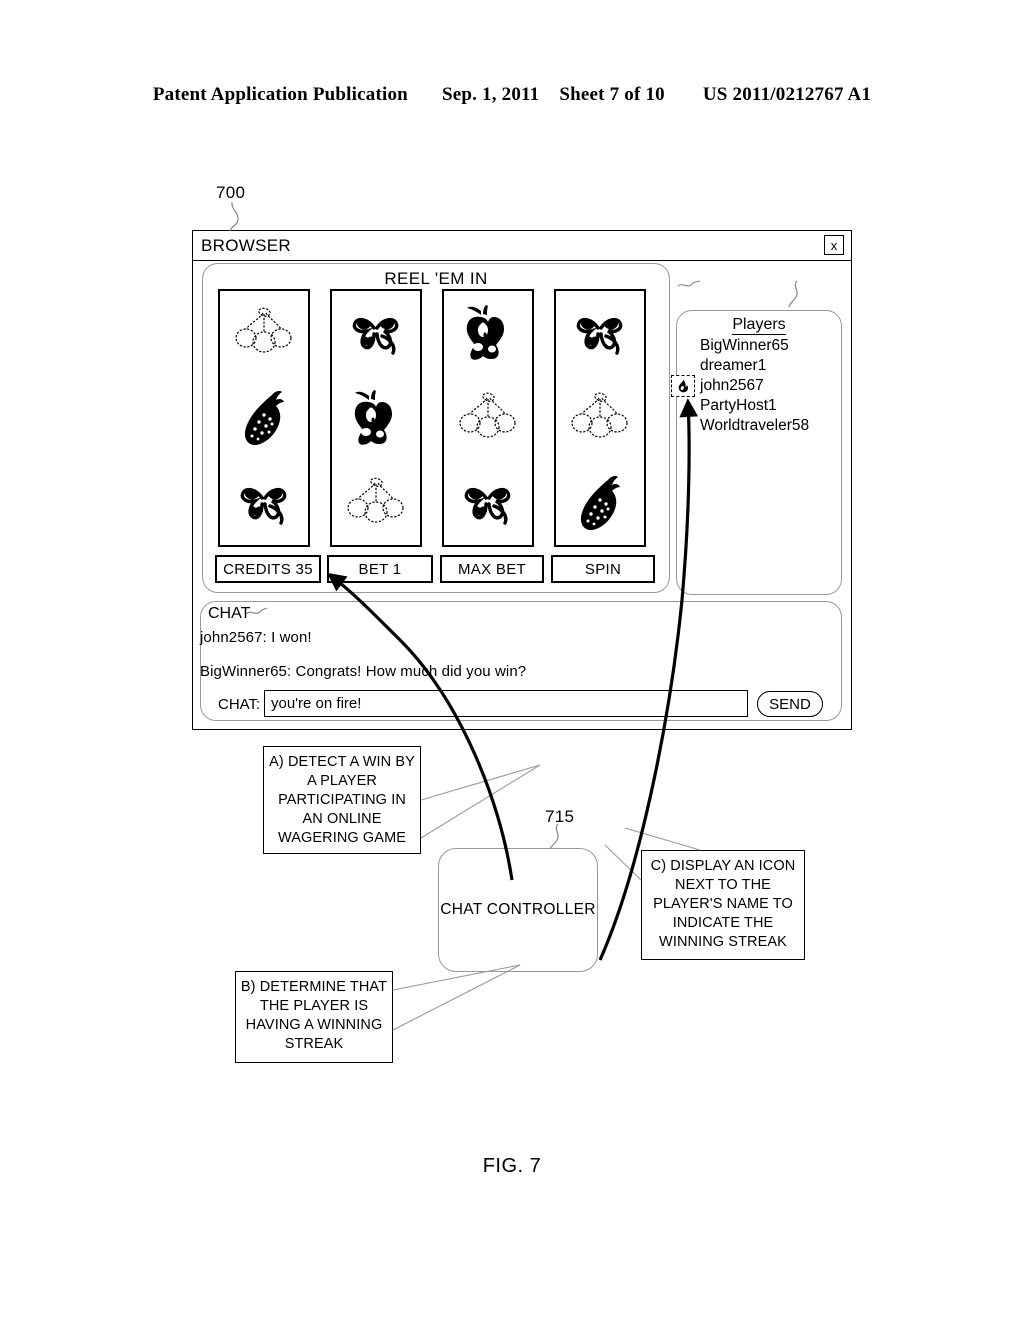 Image resolution: width=1024 pixels, height=1320 pixels. What do you see at coordinates (790, 704) in the screenshot?
I see `send-button: SEND` at bounding box center [790, 704].